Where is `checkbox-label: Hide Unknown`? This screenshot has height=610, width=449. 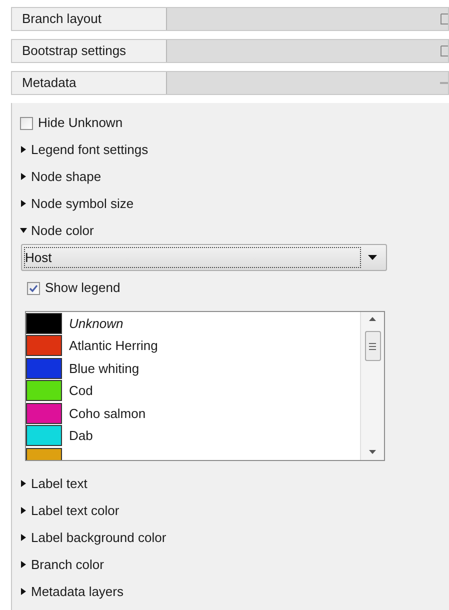 checkbox-label: Hide Unknown is located at coordinates (80, 123).